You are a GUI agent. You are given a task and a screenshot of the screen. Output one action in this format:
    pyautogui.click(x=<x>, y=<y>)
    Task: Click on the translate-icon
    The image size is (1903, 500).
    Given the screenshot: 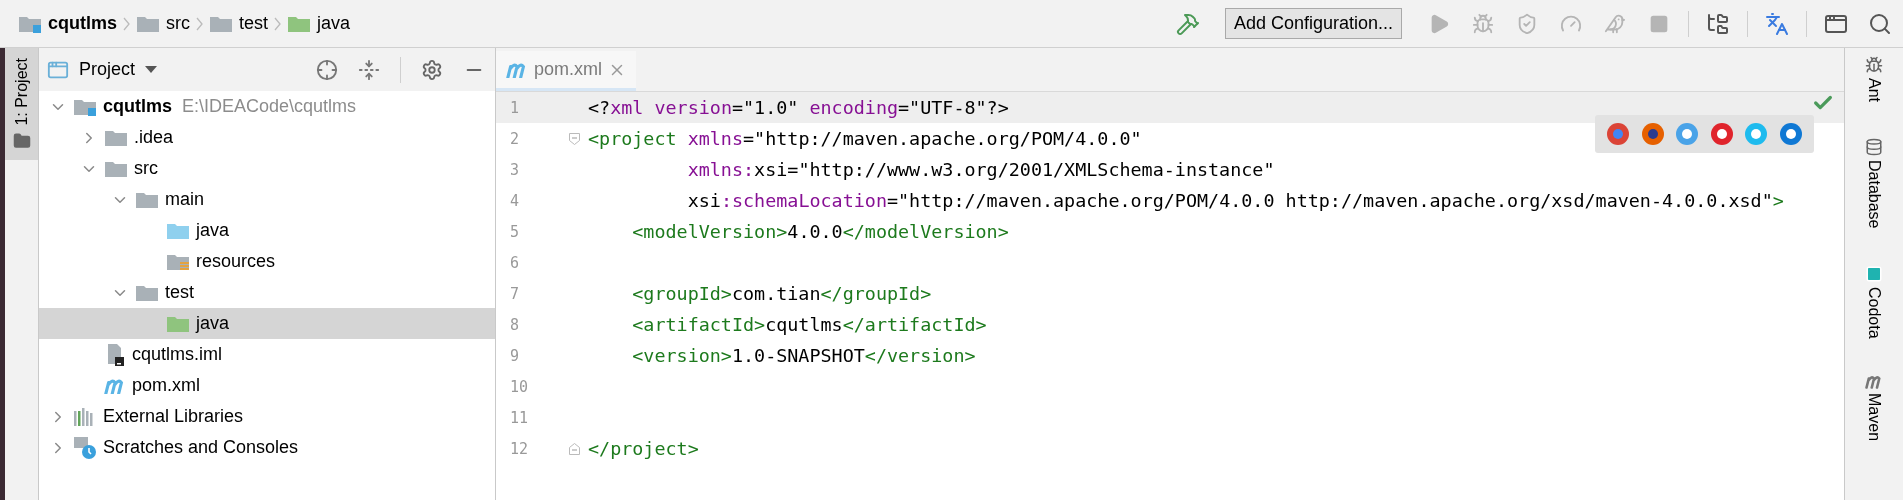 What is the action you would take?
    pyautogui.click(x=1777, y=23)
    